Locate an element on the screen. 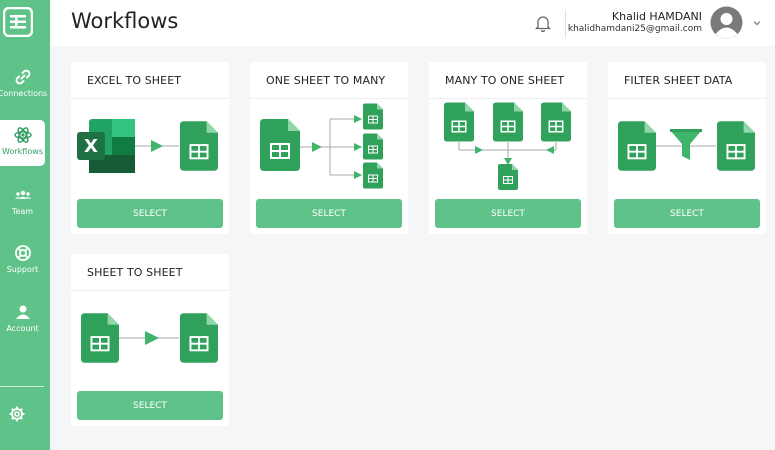  sidebar-item-connections: Connections is located at coordinates (24, 85).